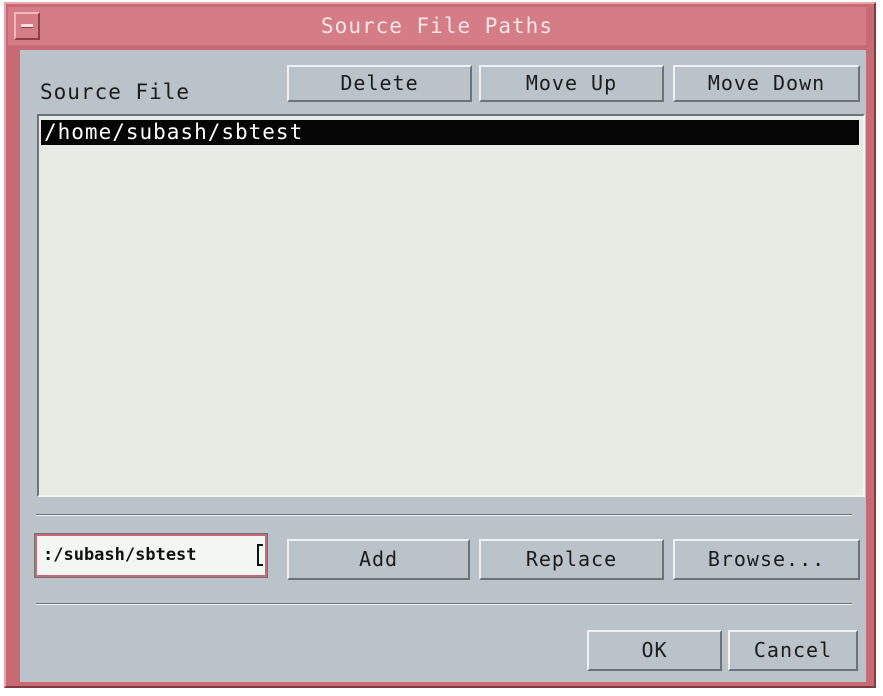 This screenshot has height=696, width=883. What do you see at coordinates (444, 604) in the screenshot?
I see `separator-bottom` at bounding box center [444, 604].